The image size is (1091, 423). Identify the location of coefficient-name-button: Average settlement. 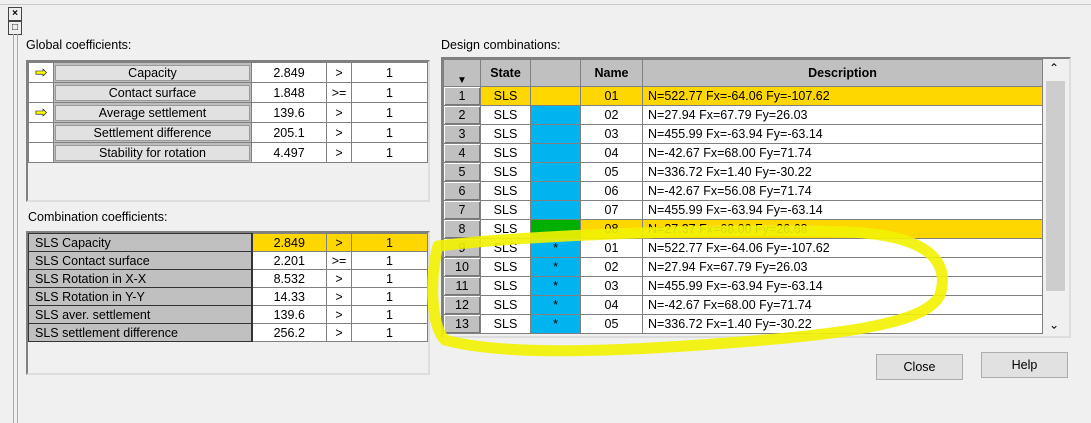
(152, 112).